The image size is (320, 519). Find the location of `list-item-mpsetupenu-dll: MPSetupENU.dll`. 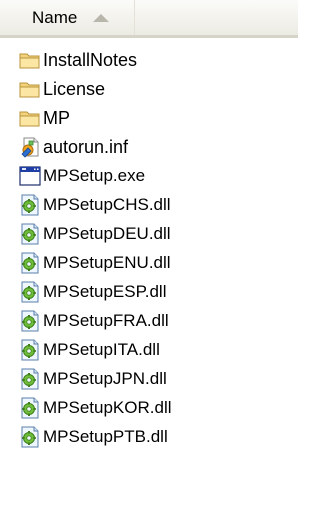

list-item-mpsetupenu-dll: MPSetupENU.dll is located at coordinates (149, 262).